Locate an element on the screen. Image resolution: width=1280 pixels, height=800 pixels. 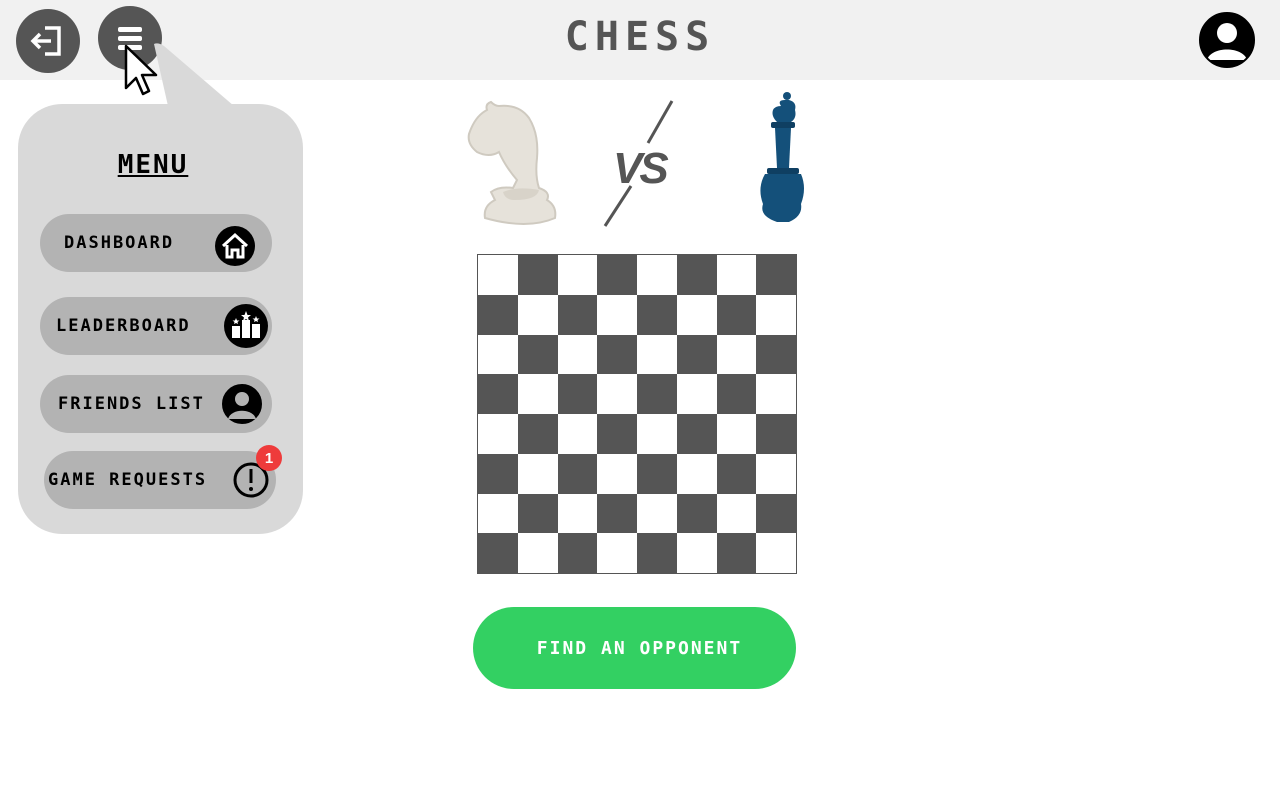
menu-pointer is located at coordinates (194, 74).